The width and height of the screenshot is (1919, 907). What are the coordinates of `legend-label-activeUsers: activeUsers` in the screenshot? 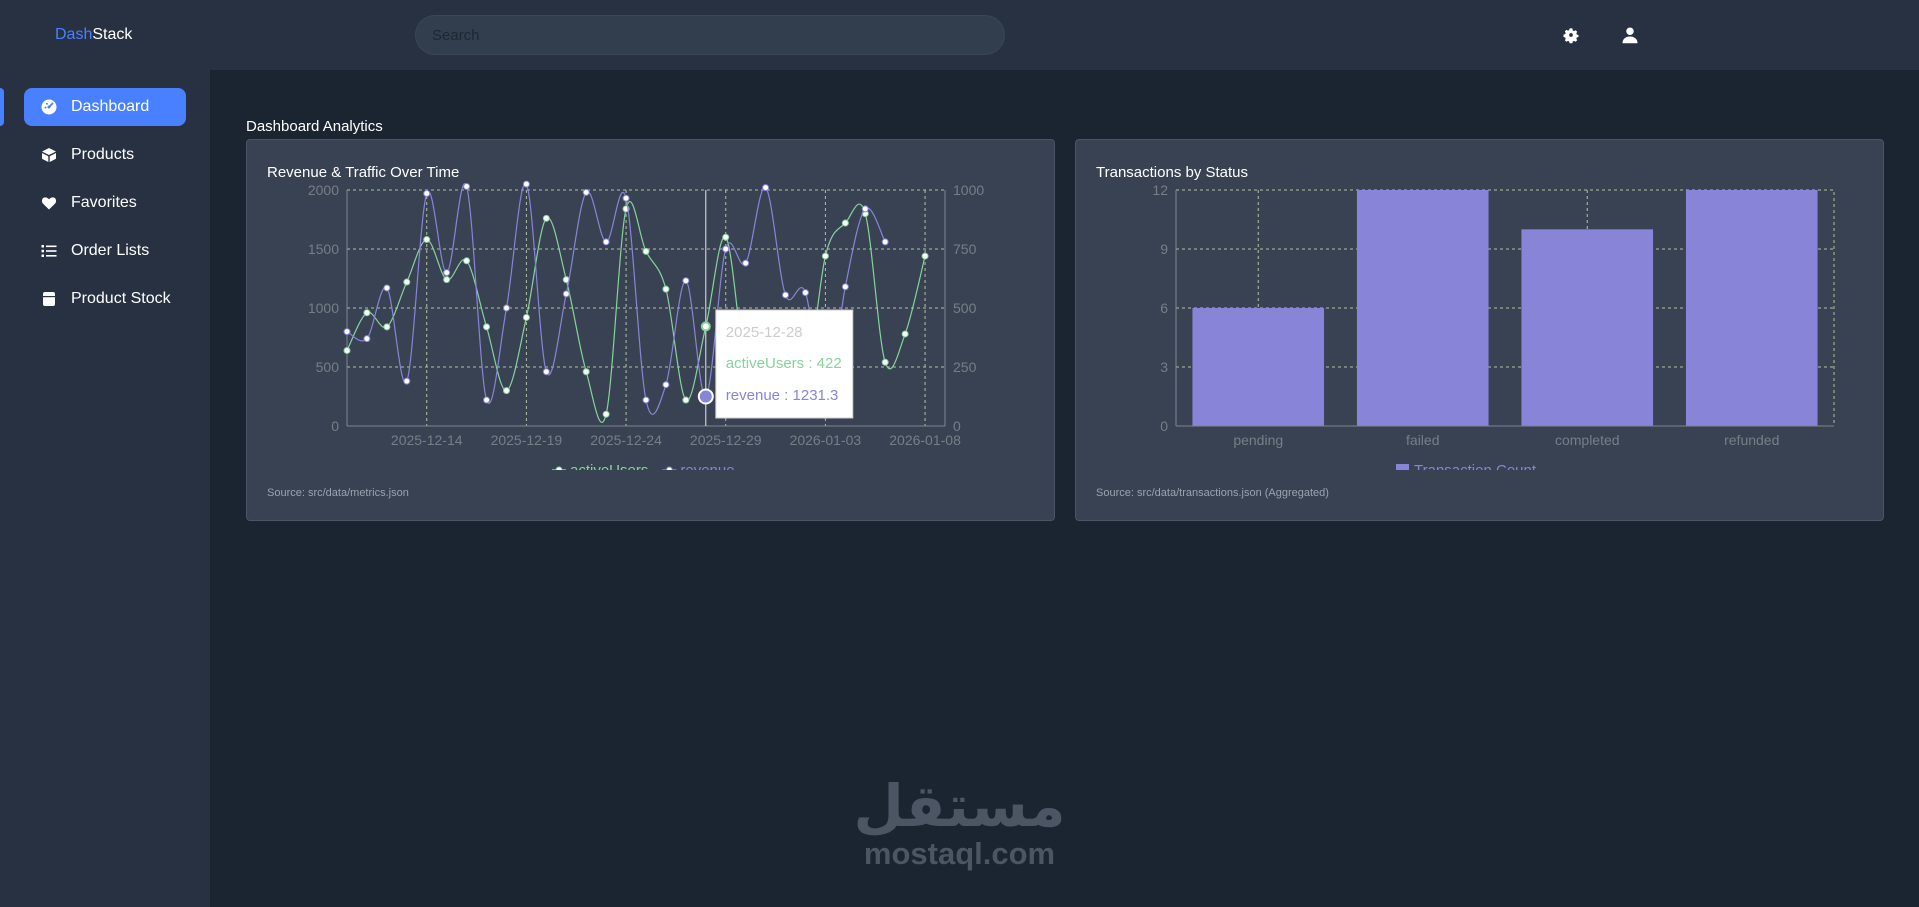 It's located at (609, 466).